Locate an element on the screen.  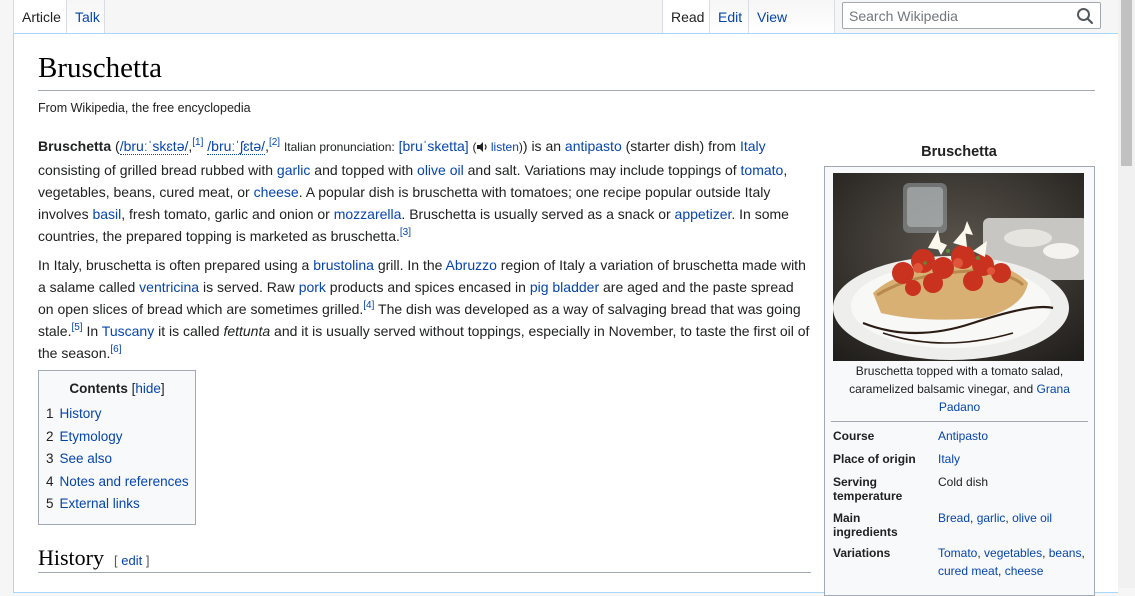
link-tomato-infobox: Tomato is located at coordinates (957, 553).